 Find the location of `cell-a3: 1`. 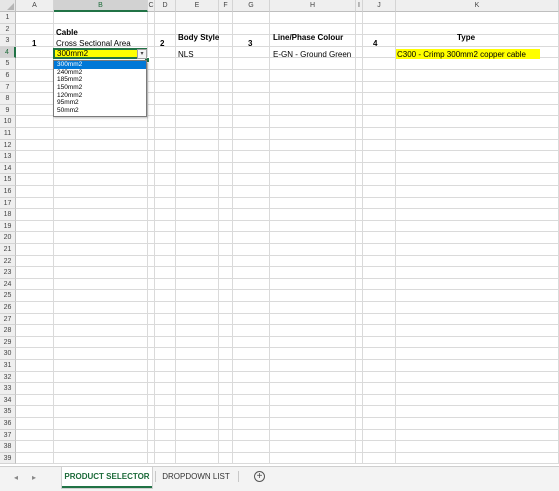

cell-a3: 1 is located at coordinates (34, 43).